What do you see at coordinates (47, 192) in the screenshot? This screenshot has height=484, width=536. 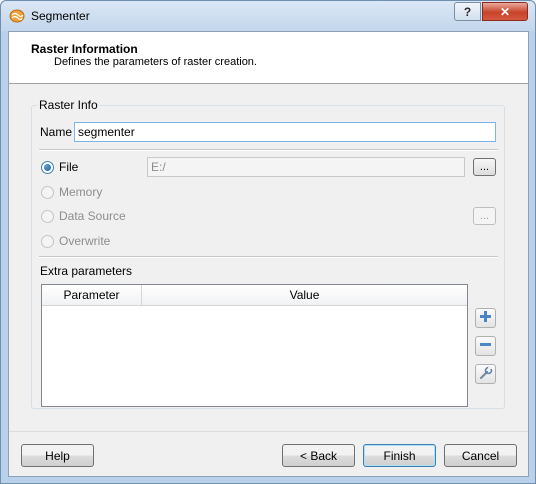 I see `memory-radio` at bounding box center [47, 192].